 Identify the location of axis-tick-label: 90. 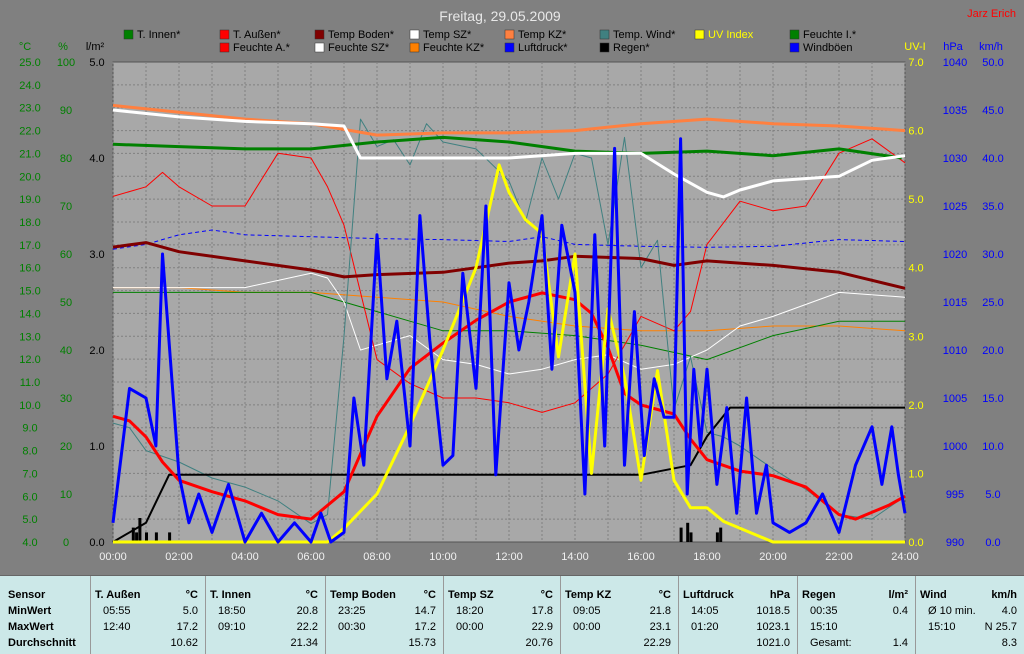
(66, 111).